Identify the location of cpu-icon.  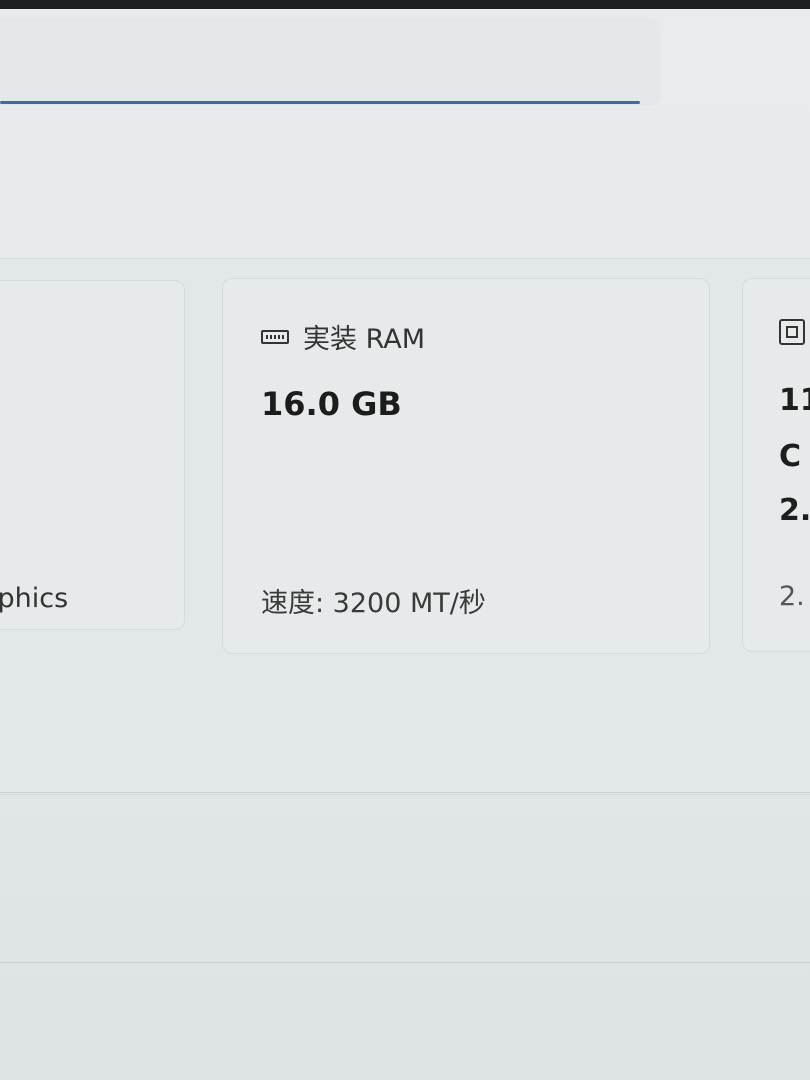
(792, 332).